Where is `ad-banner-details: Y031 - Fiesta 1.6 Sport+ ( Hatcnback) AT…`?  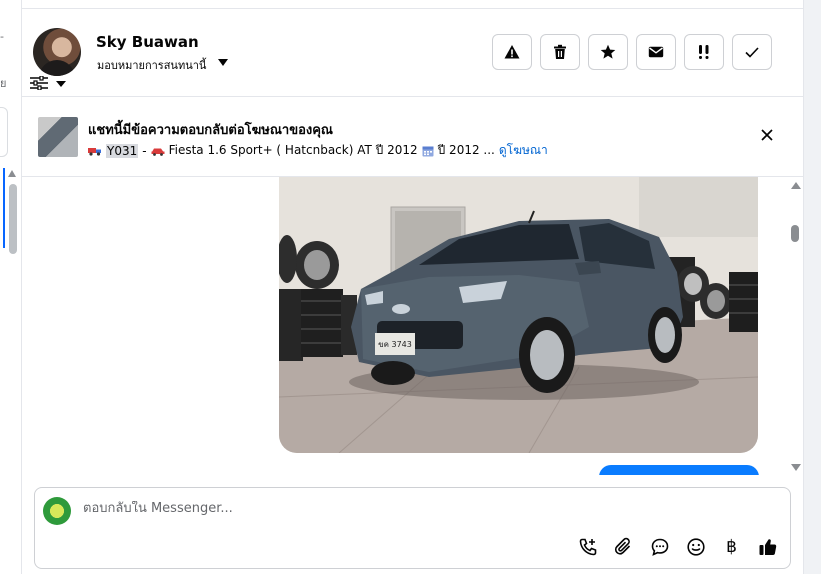 ad-banner-details: Y031 - Fiesta 1.6 Sport+ ( Hatcnback) AT… is located at coordinates (318, 150).